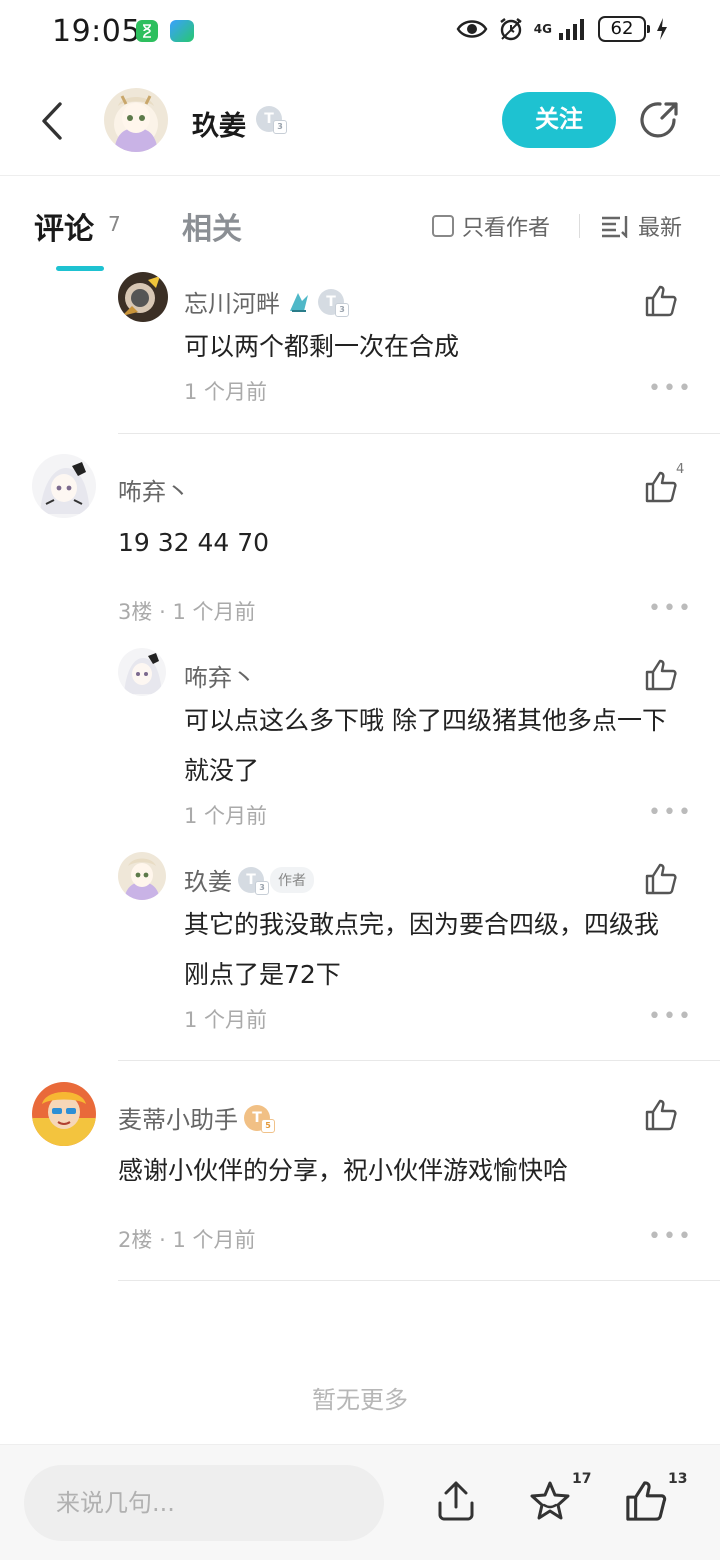  I want to click on sort-icon, so click(615, 227).